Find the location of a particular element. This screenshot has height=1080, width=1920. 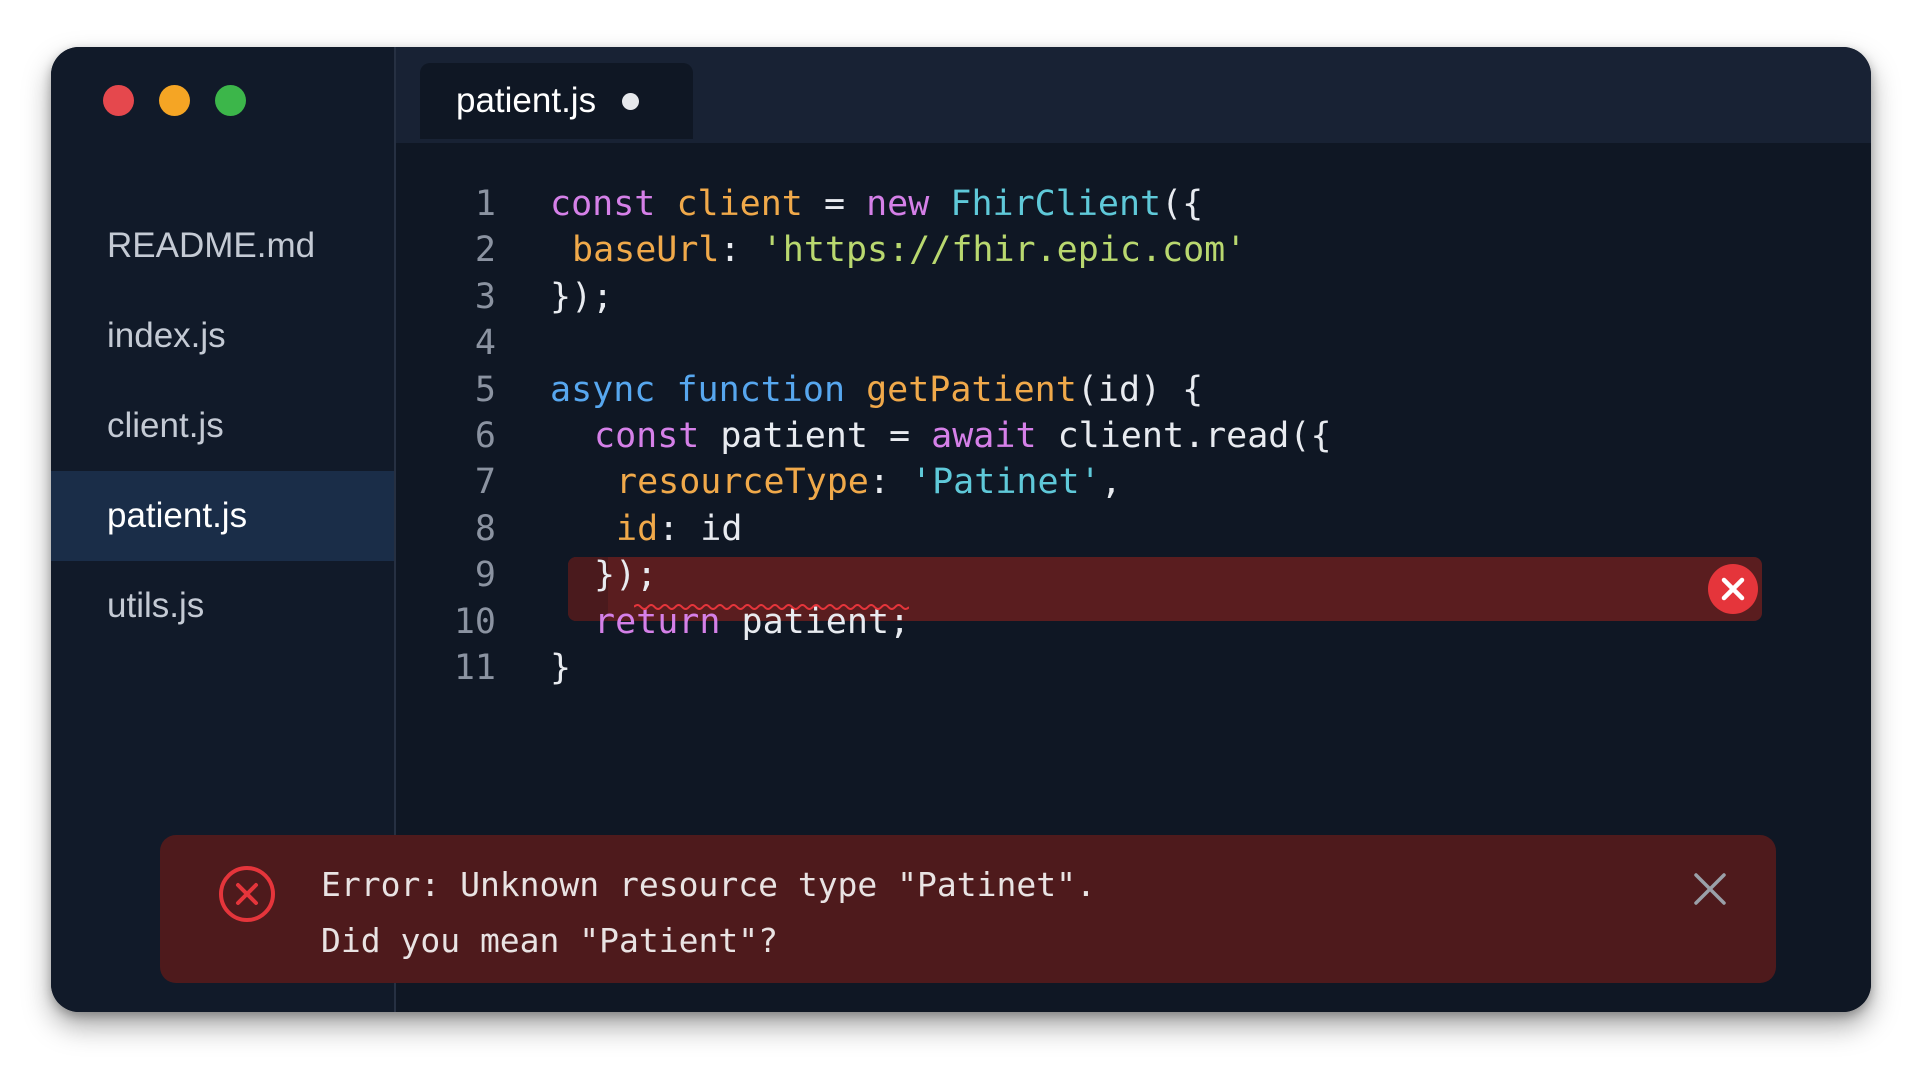

close-window-button is located at coordinates (118, 100).